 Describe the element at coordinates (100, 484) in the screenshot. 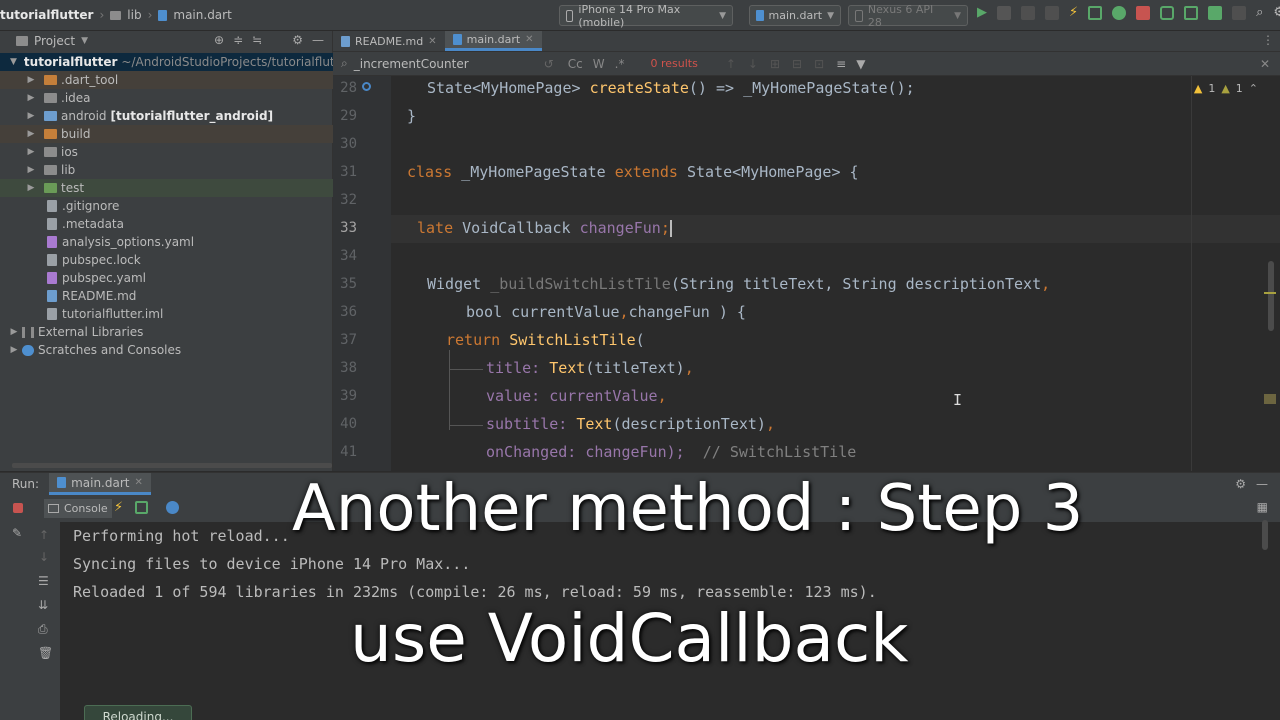

I see `run-tab-main-dart: main.dart ✕` at that location.